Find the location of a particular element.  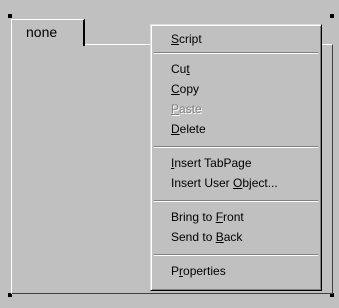

selection-handle-top-right is located at coordinates (332, 16).